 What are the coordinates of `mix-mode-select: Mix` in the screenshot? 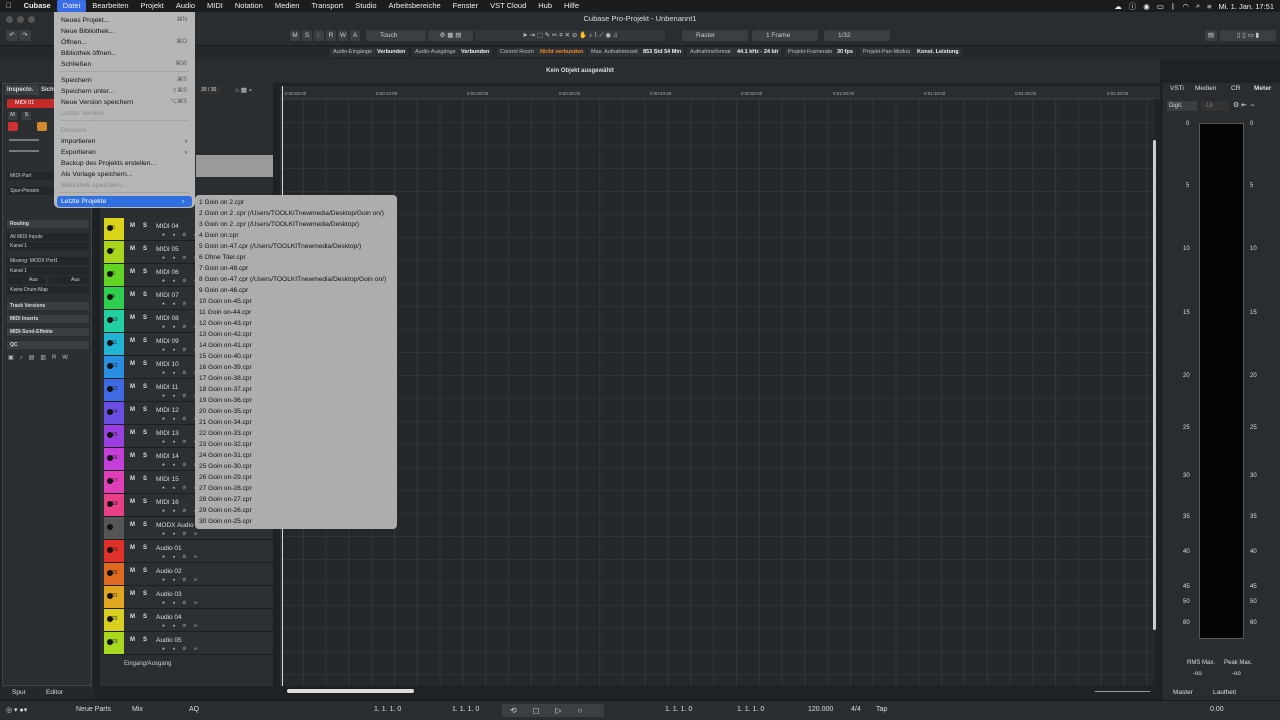 It's located at (137, 709).